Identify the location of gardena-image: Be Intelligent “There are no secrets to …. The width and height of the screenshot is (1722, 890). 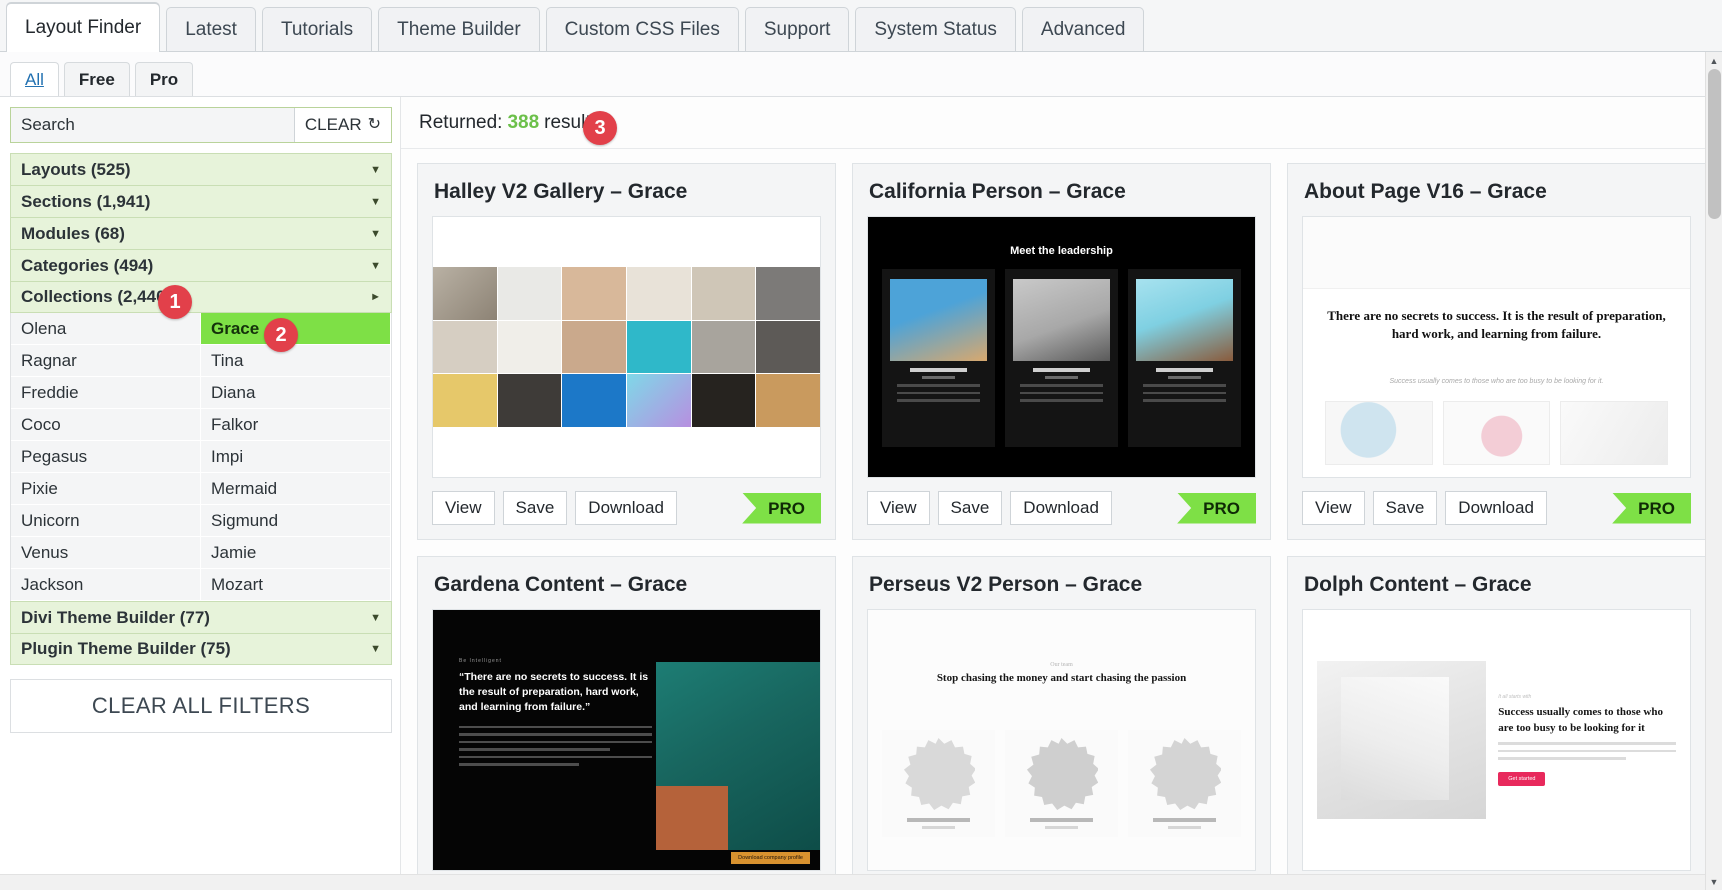
(626, 740).